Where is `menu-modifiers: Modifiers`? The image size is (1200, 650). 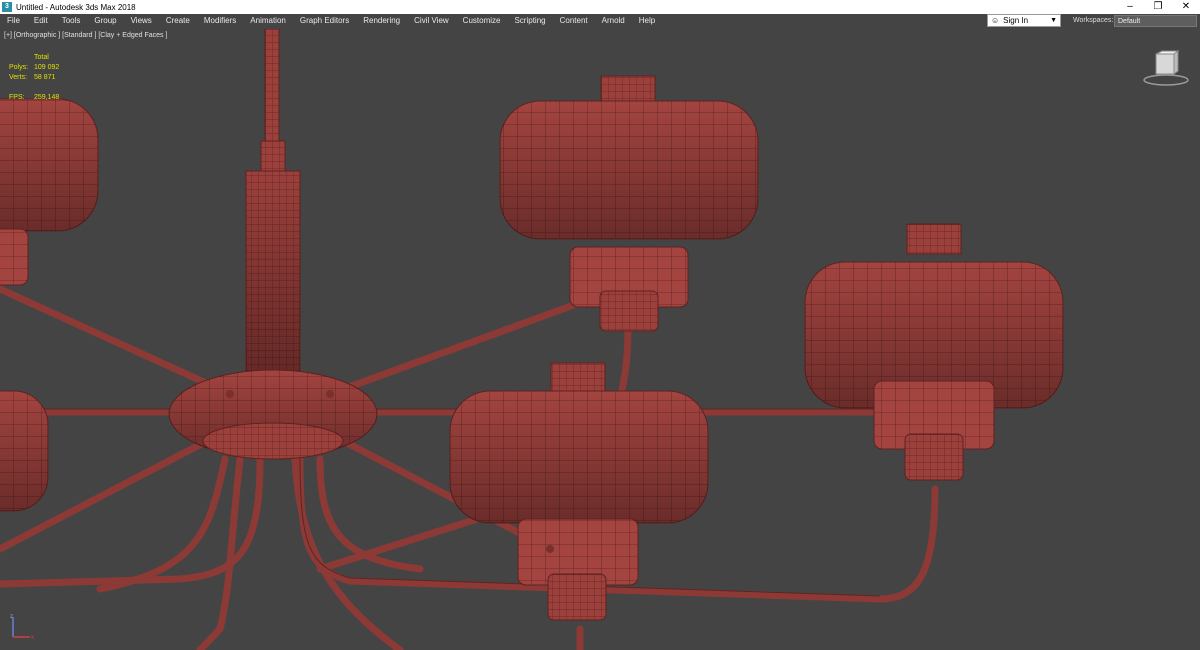 menu-modifiers: Modifiers is located at coordinates (220, 21).